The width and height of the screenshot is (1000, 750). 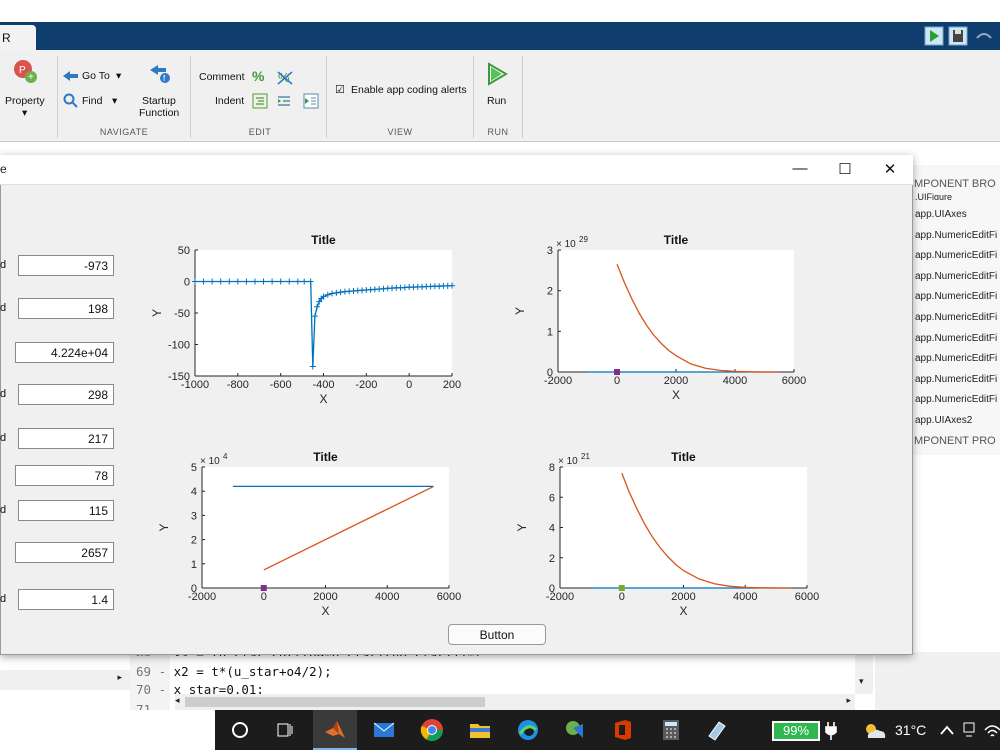 I want to click on component-browser-header: MPONENT BRO, so click(x=955, y=184).